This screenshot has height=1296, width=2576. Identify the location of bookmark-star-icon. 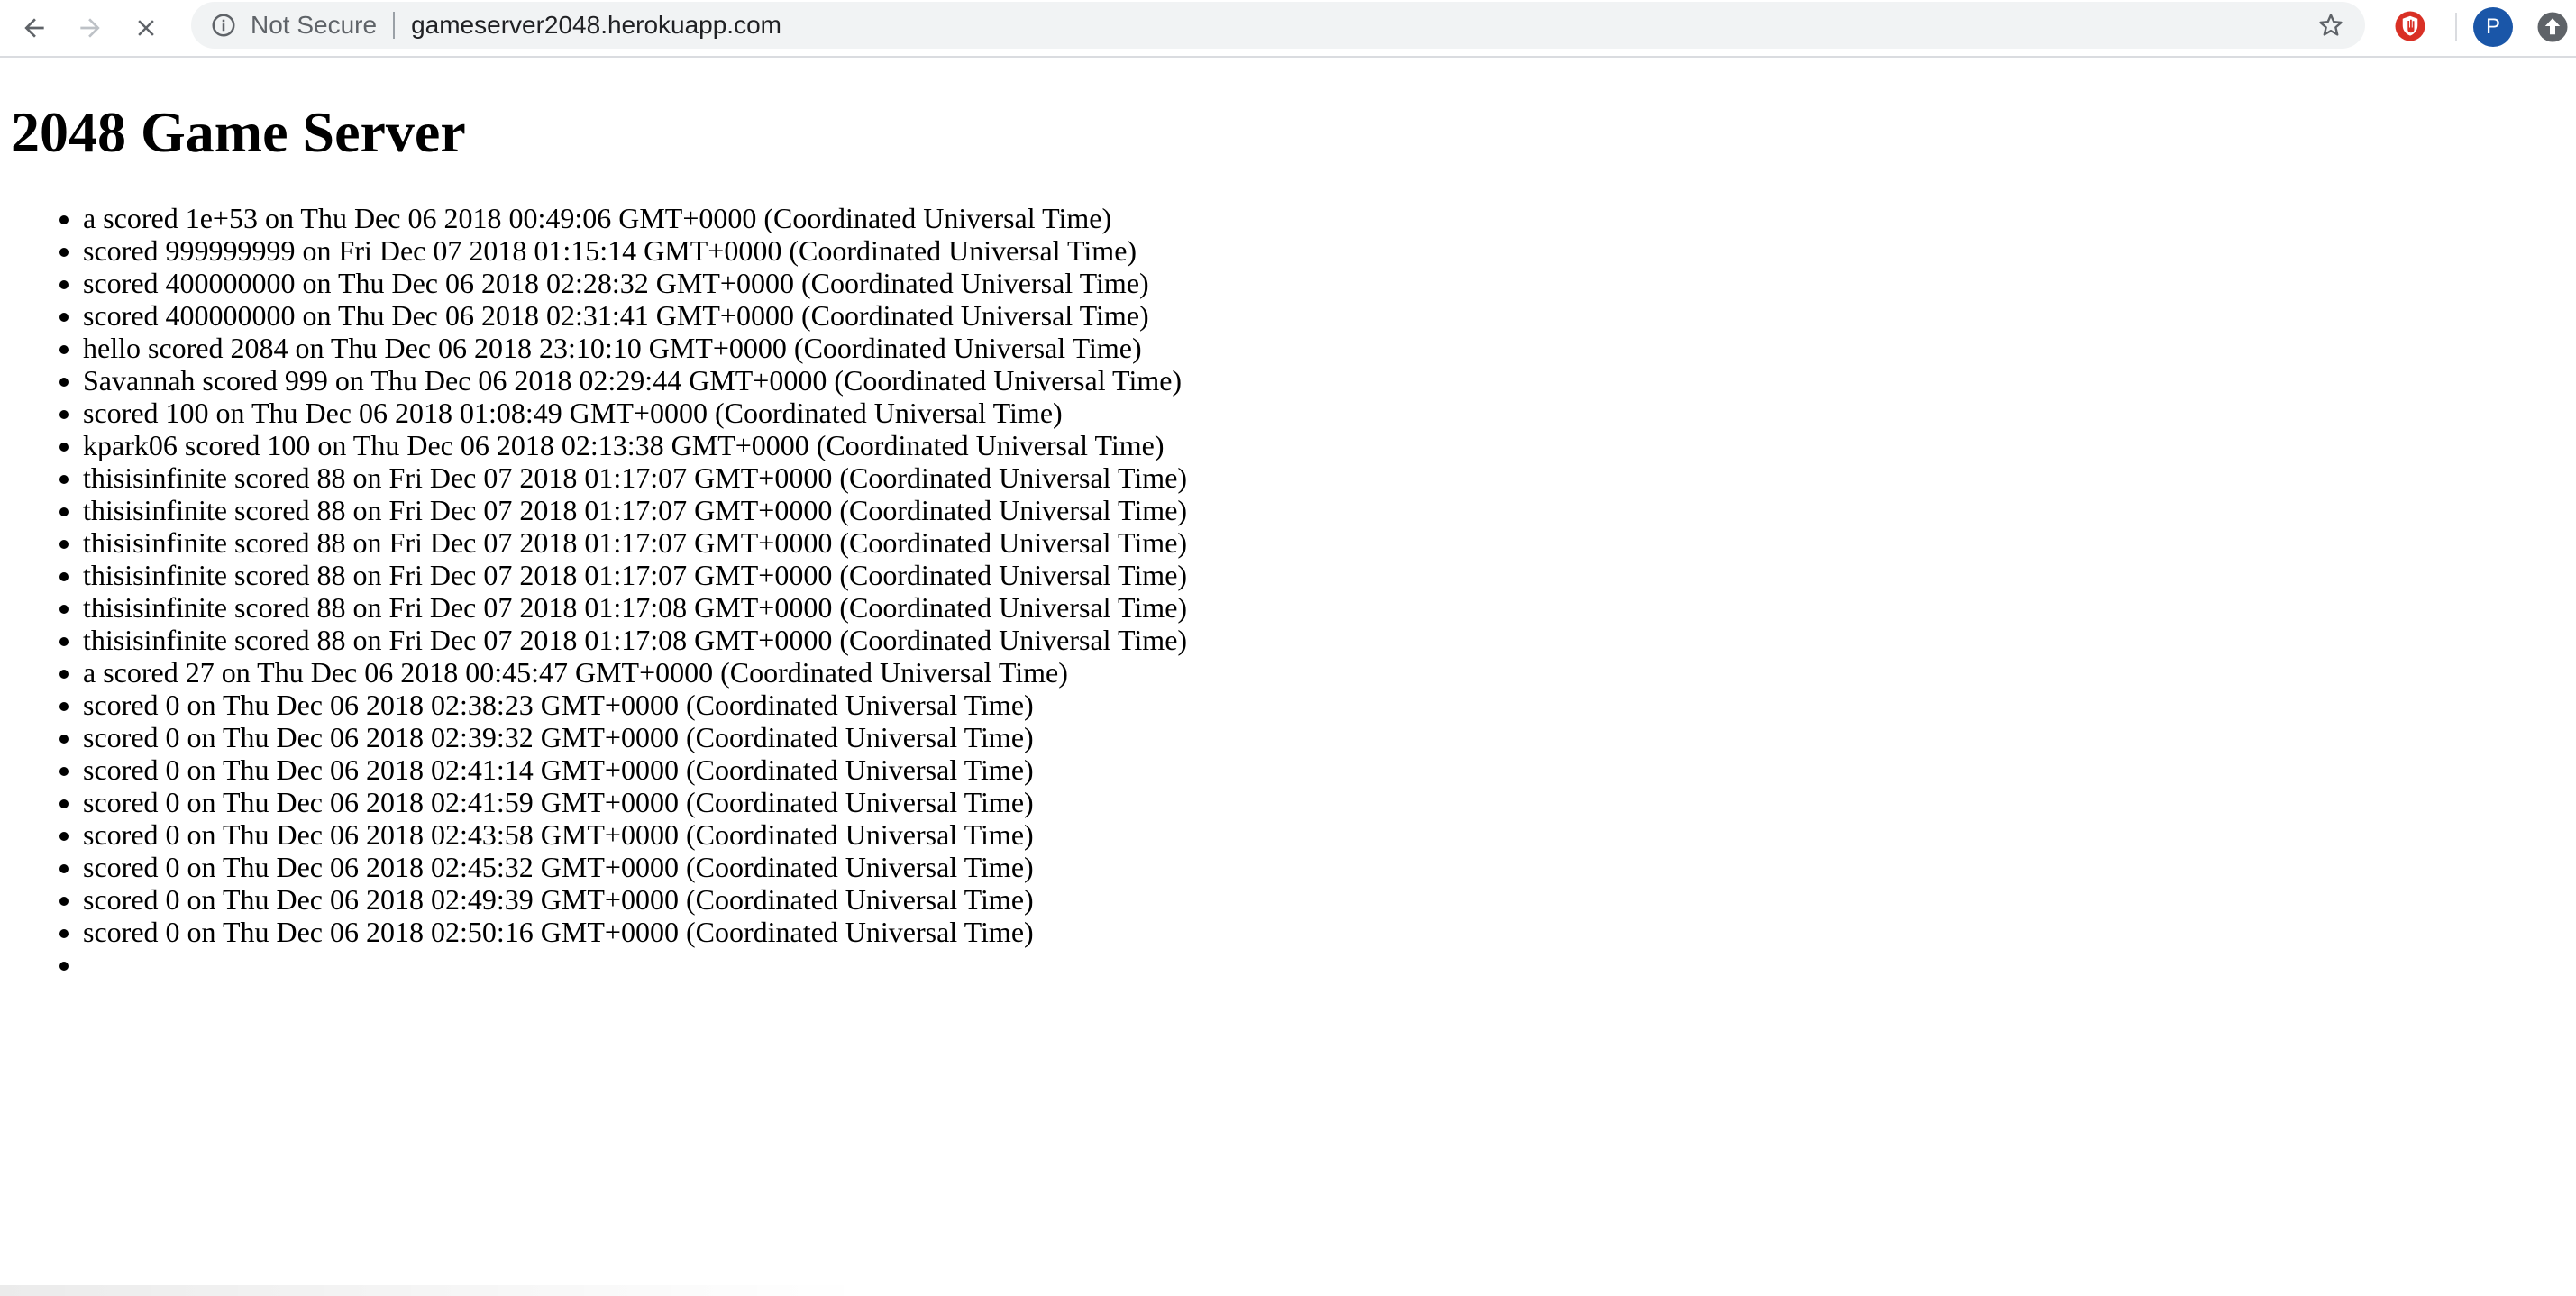
(2331, 25).